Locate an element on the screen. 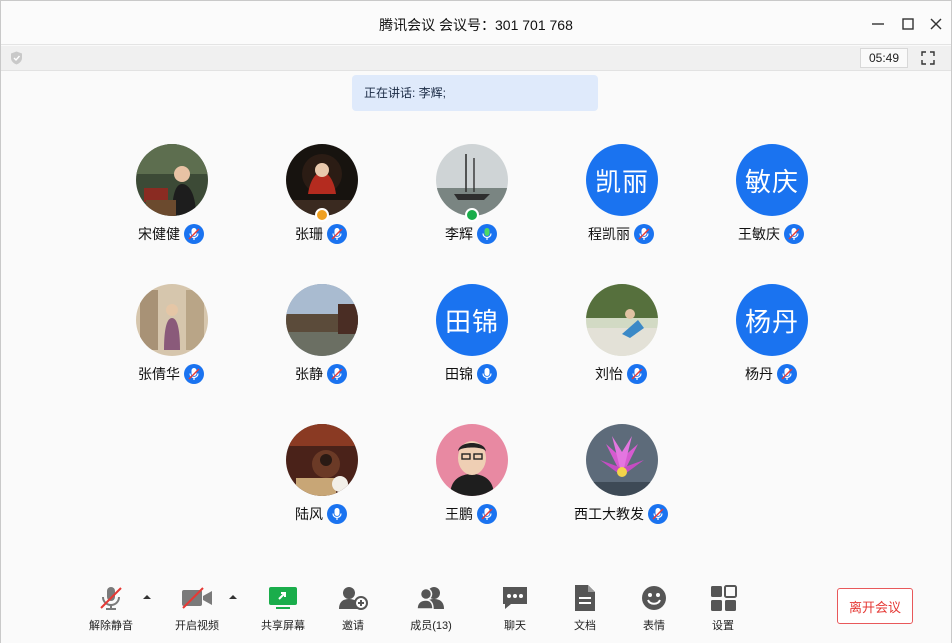 Image resolution: width=952 pixels, height=643 pixels. participant-name: 李辉 is located at coordinates (459, 234).